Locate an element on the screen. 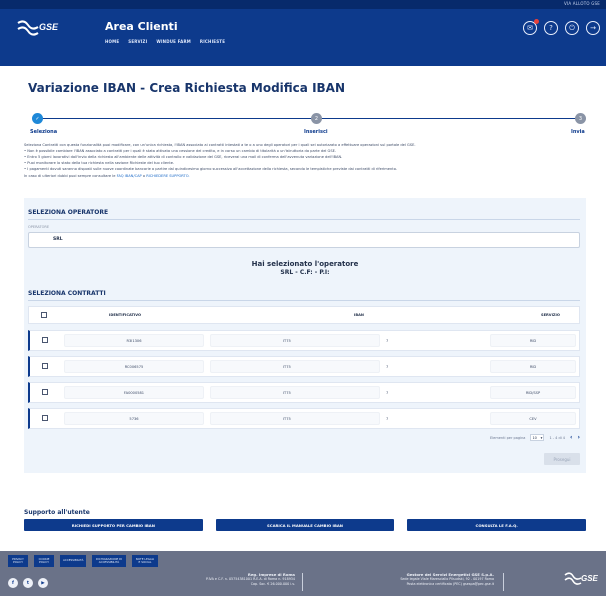  table-row: RC006575 IT75 7 RID is located at coordinates (304, 366).